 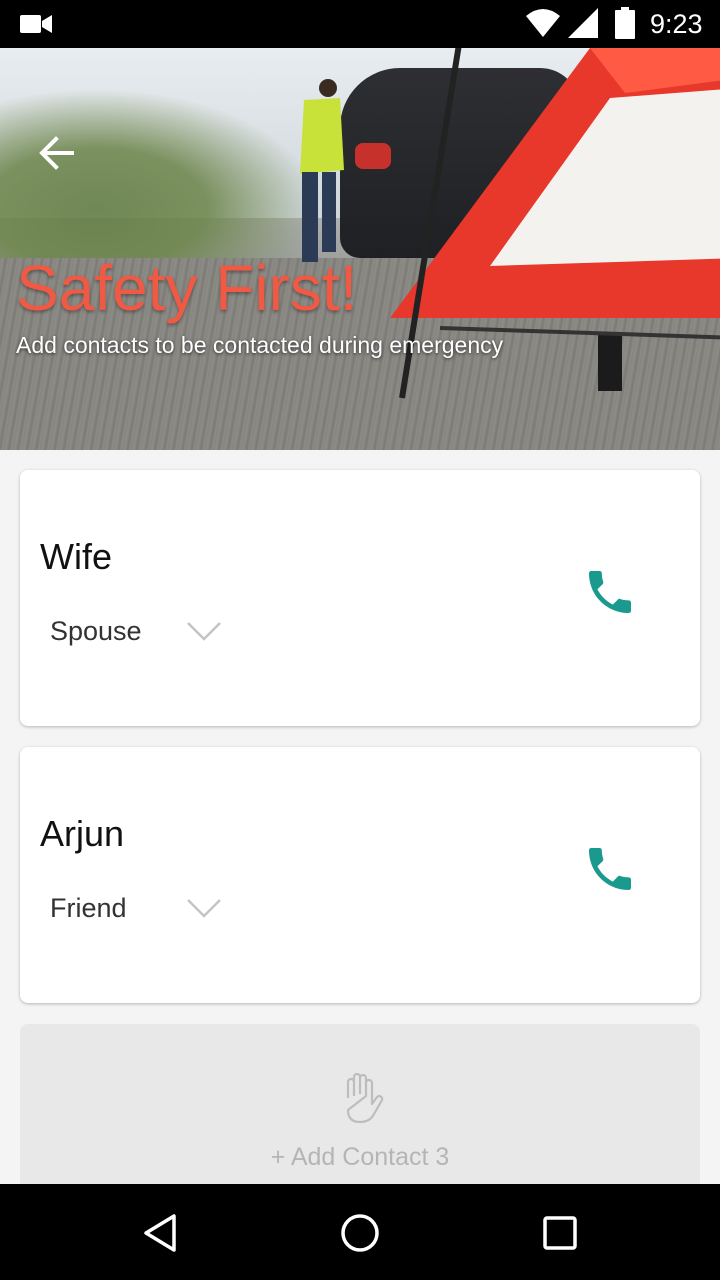 I want to click on warning-triangle, so click(x=555, y=223).